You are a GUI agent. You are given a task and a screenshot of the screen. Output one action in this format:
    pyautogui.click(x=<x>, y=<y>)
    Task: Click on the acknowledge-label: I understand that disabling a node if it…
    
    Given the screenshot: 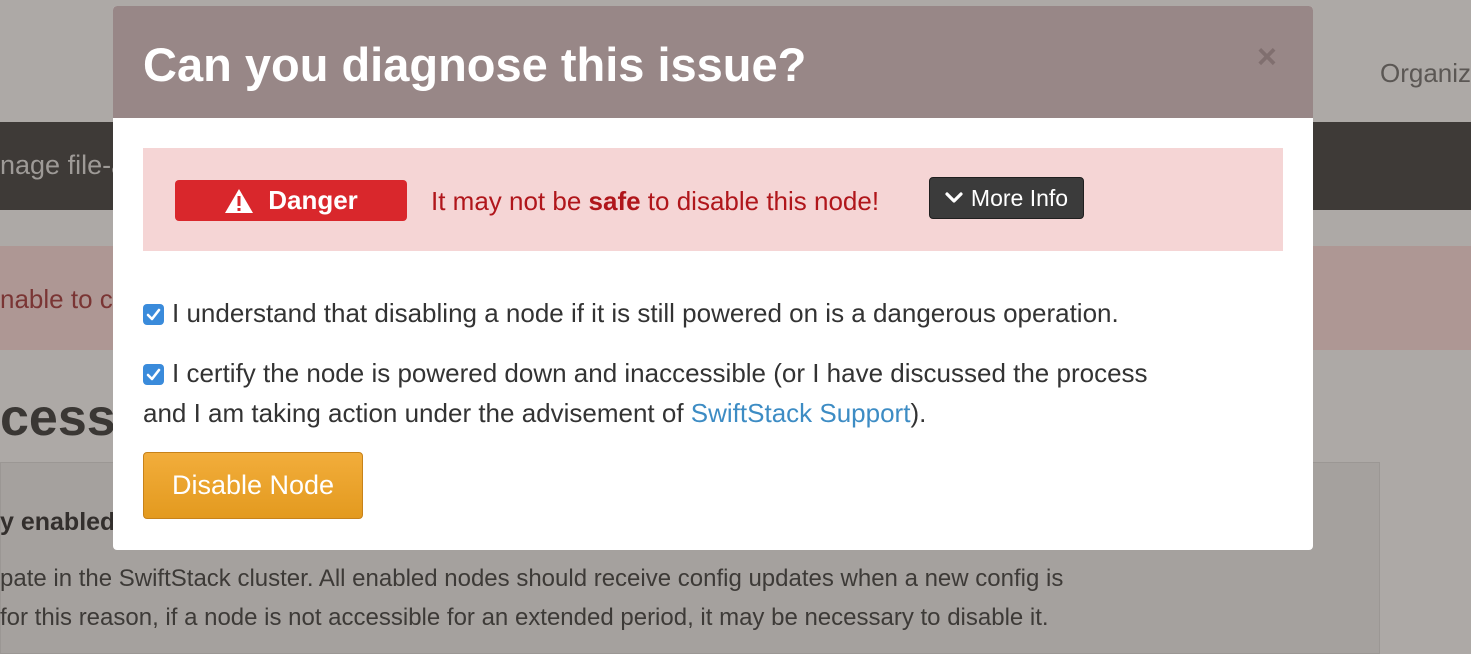 What is the action you would take?
    pyautogui.click(x=645, y=313)
    